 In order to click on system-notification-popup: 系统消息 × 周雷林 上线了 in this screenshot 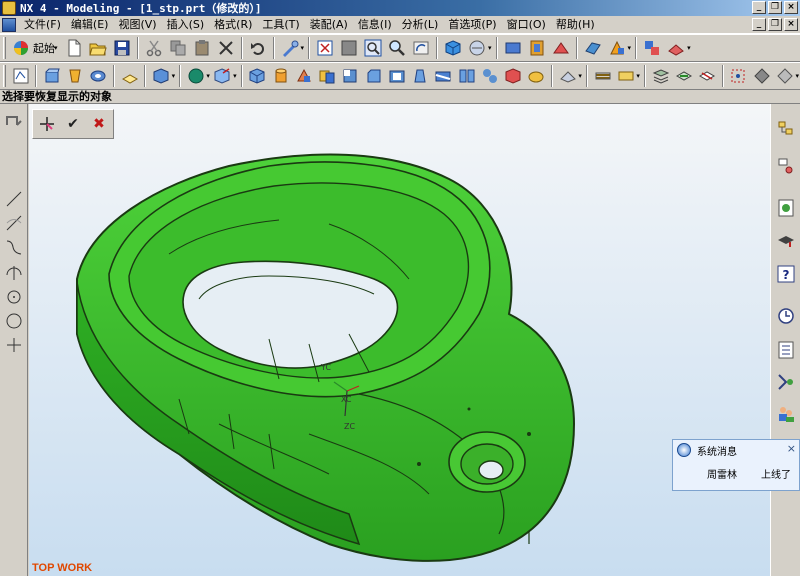, I will do `click(736, 465)`.